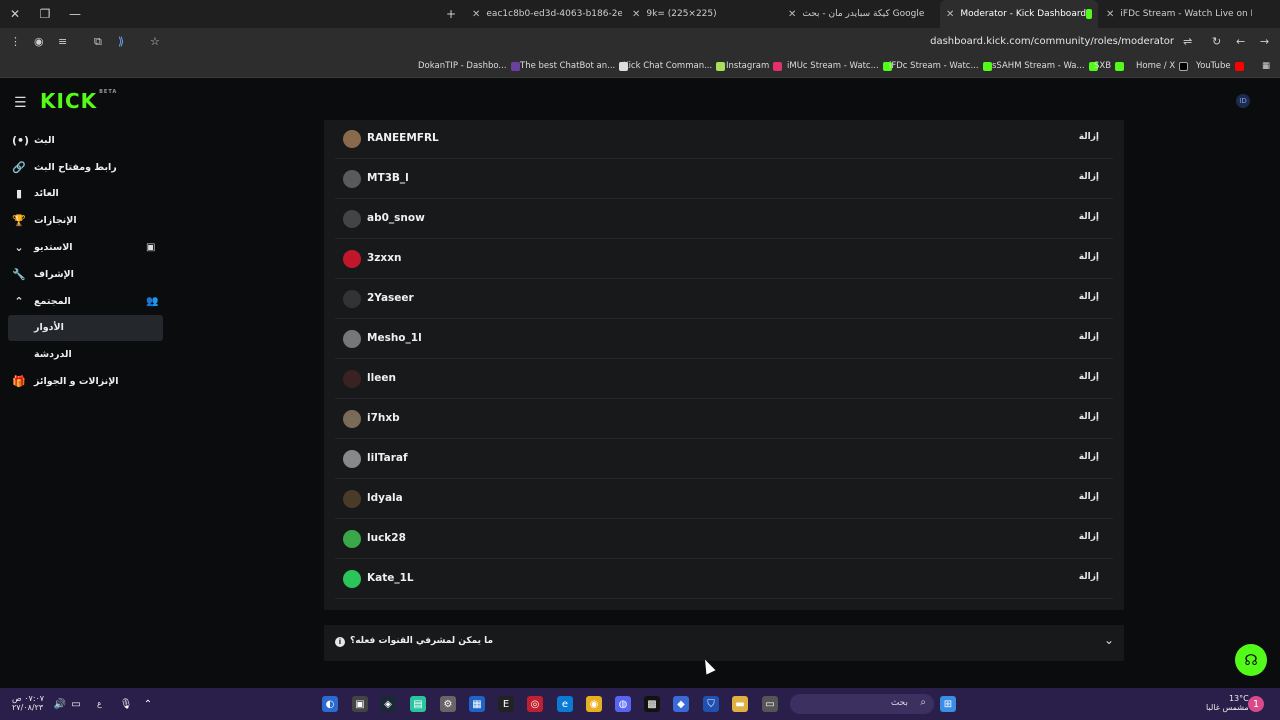  Describe the element at coordinates (477, 704) in the screenshot. I see `store-icon: ▦` at that location.